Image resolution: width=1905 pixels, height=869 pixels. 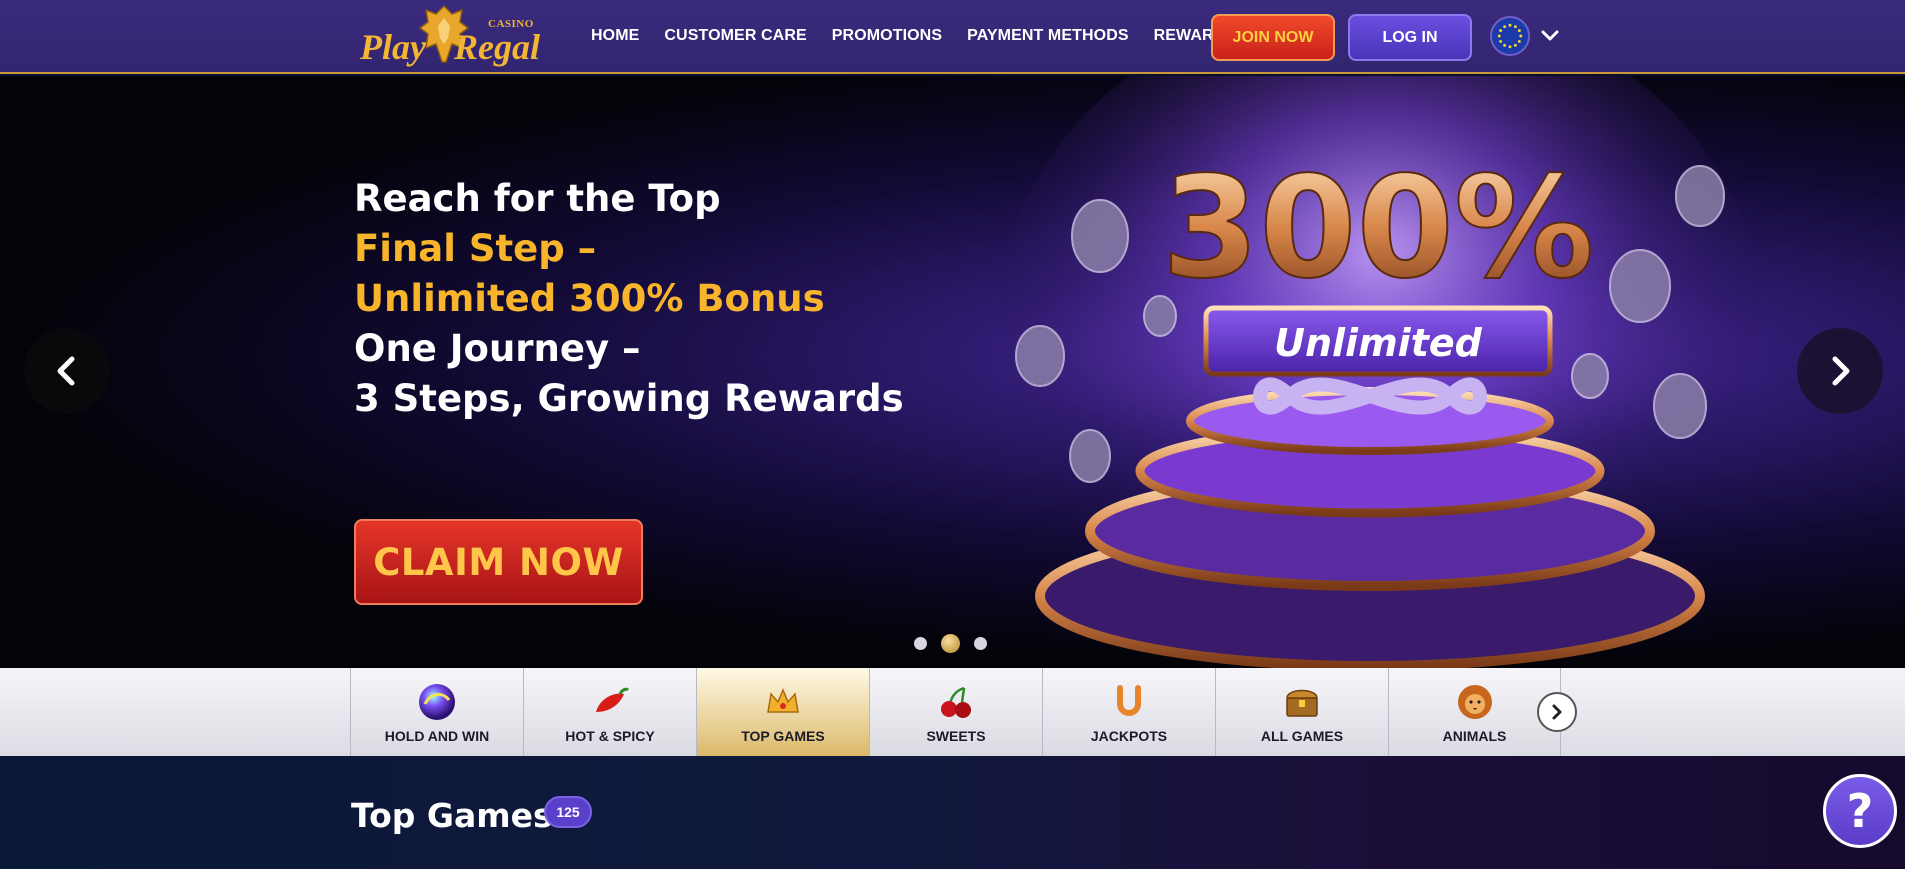 What do you see at coordinates (783, 736) in the screenshot?
I see `category-label: TOP GAMES` at bounding box center [783, 736].